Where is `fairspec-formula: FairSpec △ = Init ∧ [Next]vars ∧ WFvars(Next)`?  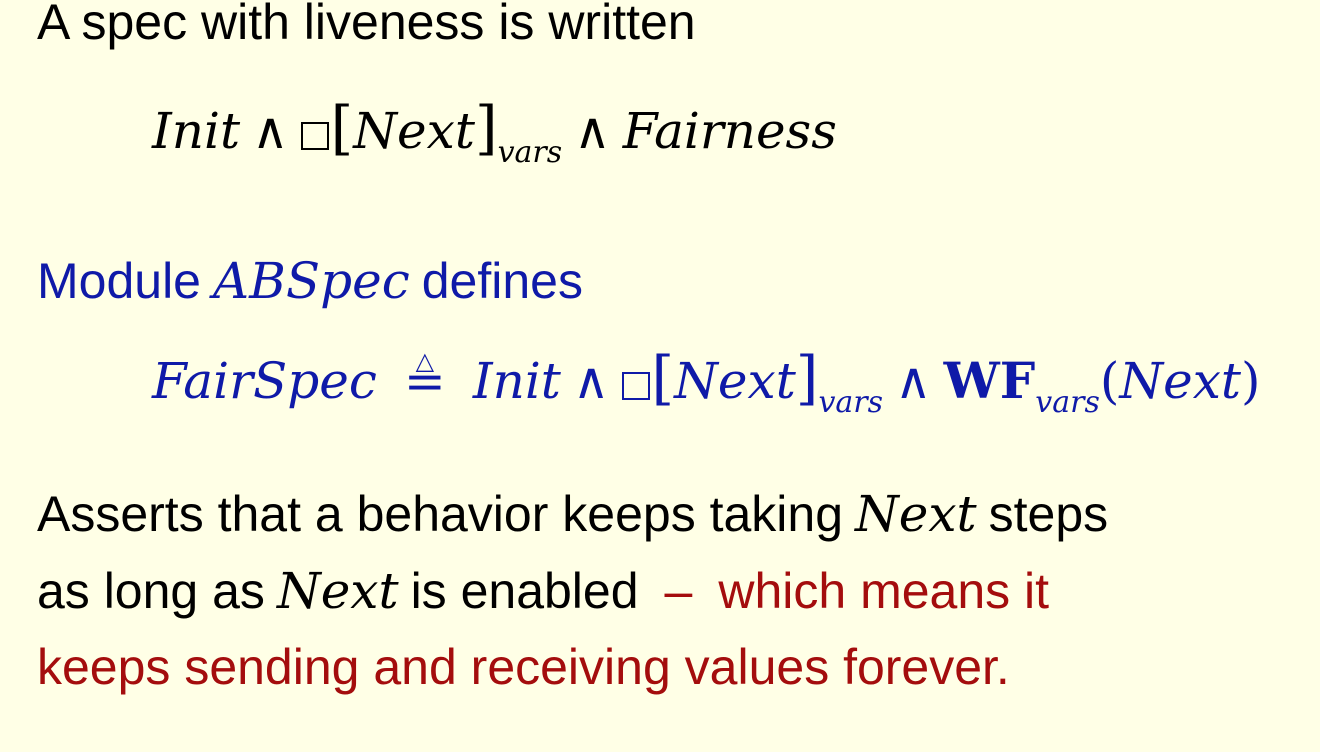 fairspec-formula: FairSpec △ = Init ∧ [Next]vars ∧ WFvars(Next) is located at coordinates (706, 384).